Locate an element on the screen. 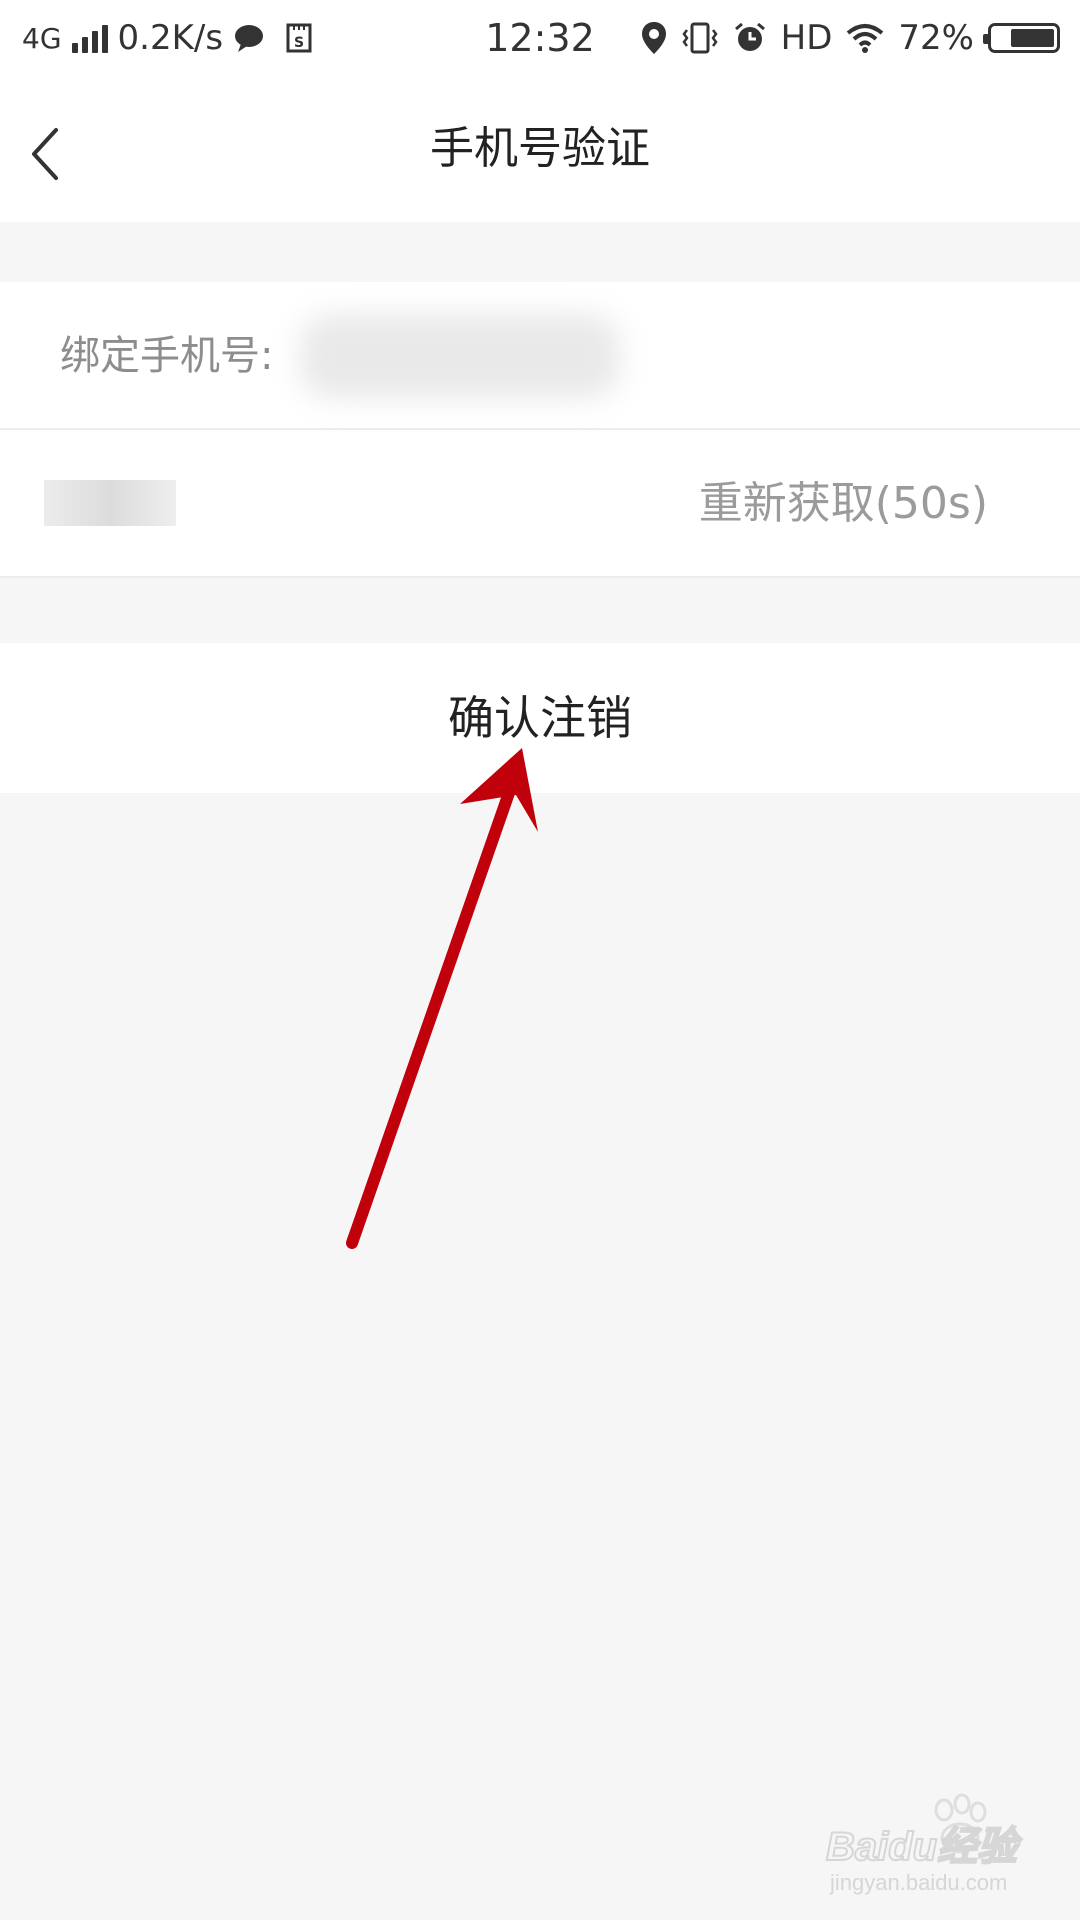 The image size is (1080, 1920). watermark-url: jingyan.baidu.com is located at coordinates (918, 1882).